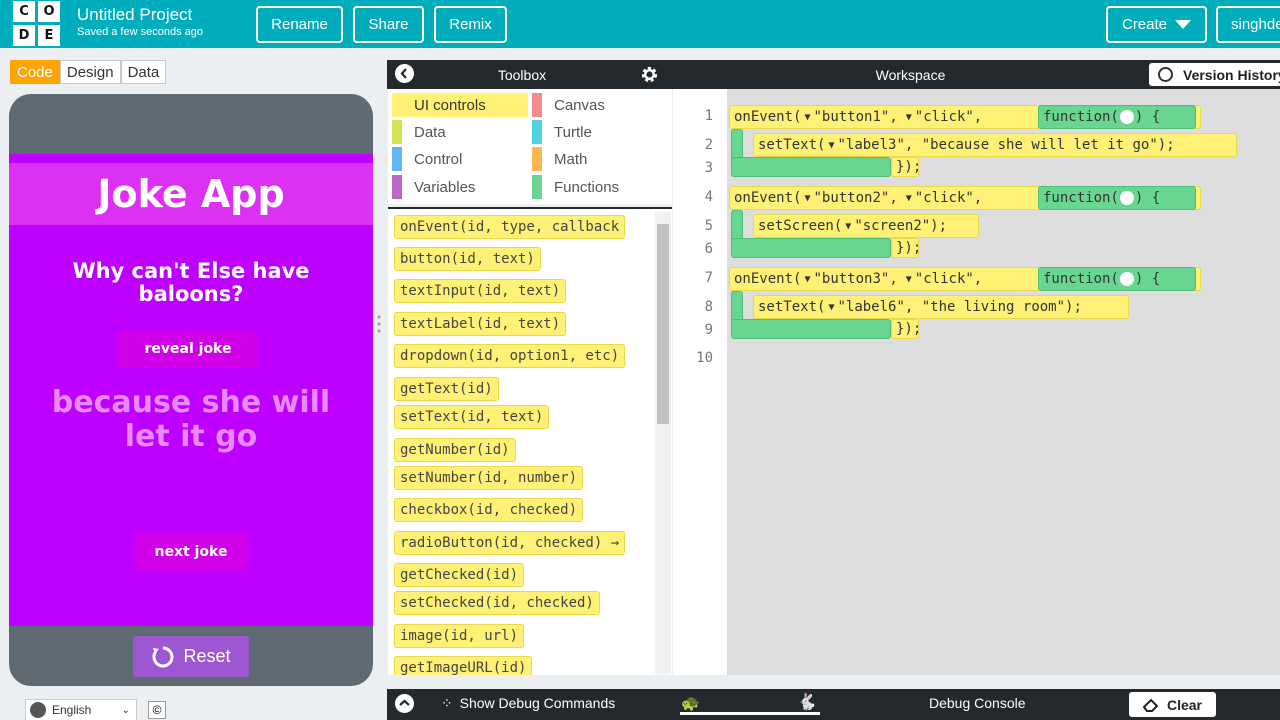 The height and width of the screenshot is (720, 1280). What do you see at coordinates (35, 72) in the screenshot?
I see `tab-code: Code` at bounding box center [35, 72].